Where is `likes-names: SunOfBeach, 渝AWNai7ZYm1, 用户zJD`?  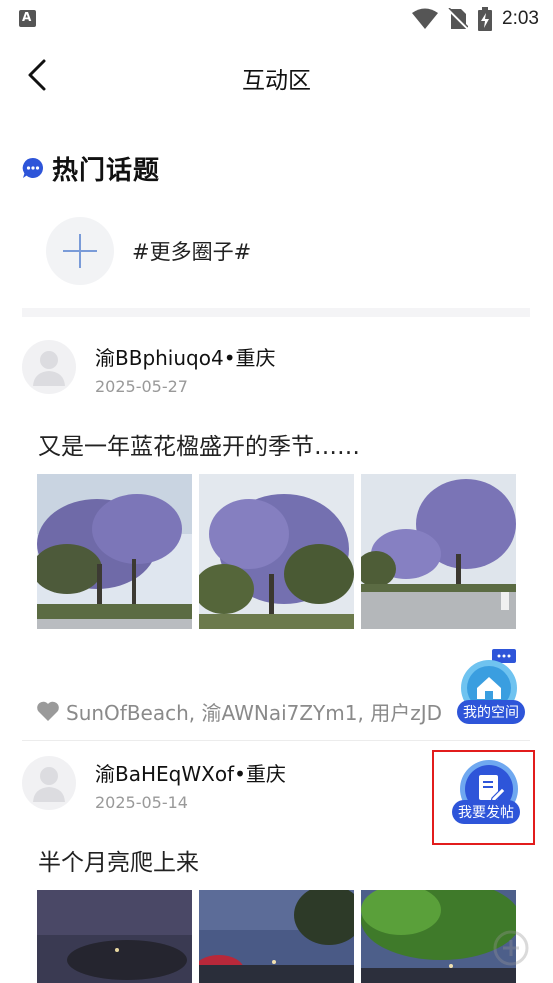 likes-names: SunOfBeach, 渝AWNai7ZYm1, 用户zJD is located at coordinates (254, 712).